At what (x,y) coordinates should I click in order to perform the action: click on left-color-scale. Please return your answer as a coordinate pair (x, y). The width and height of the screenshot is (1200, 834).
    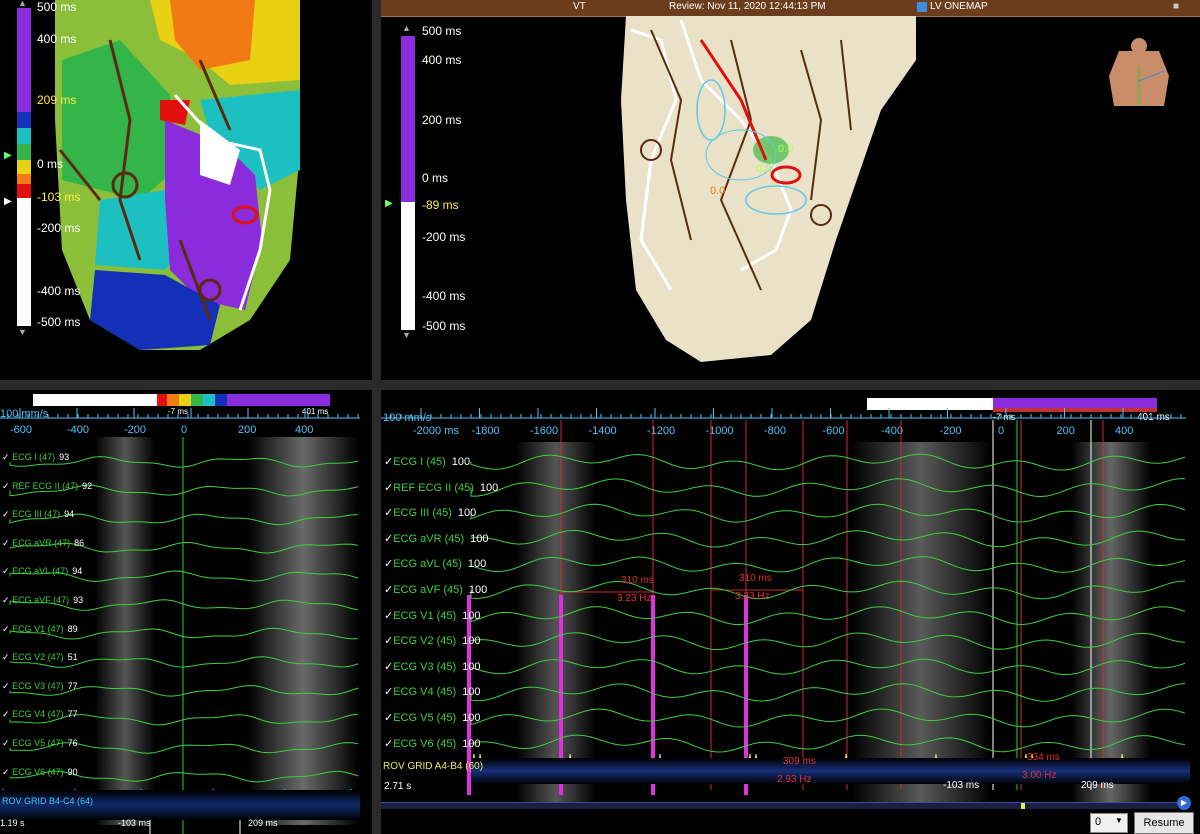
    Looking at the image, I should click on (24, 167).